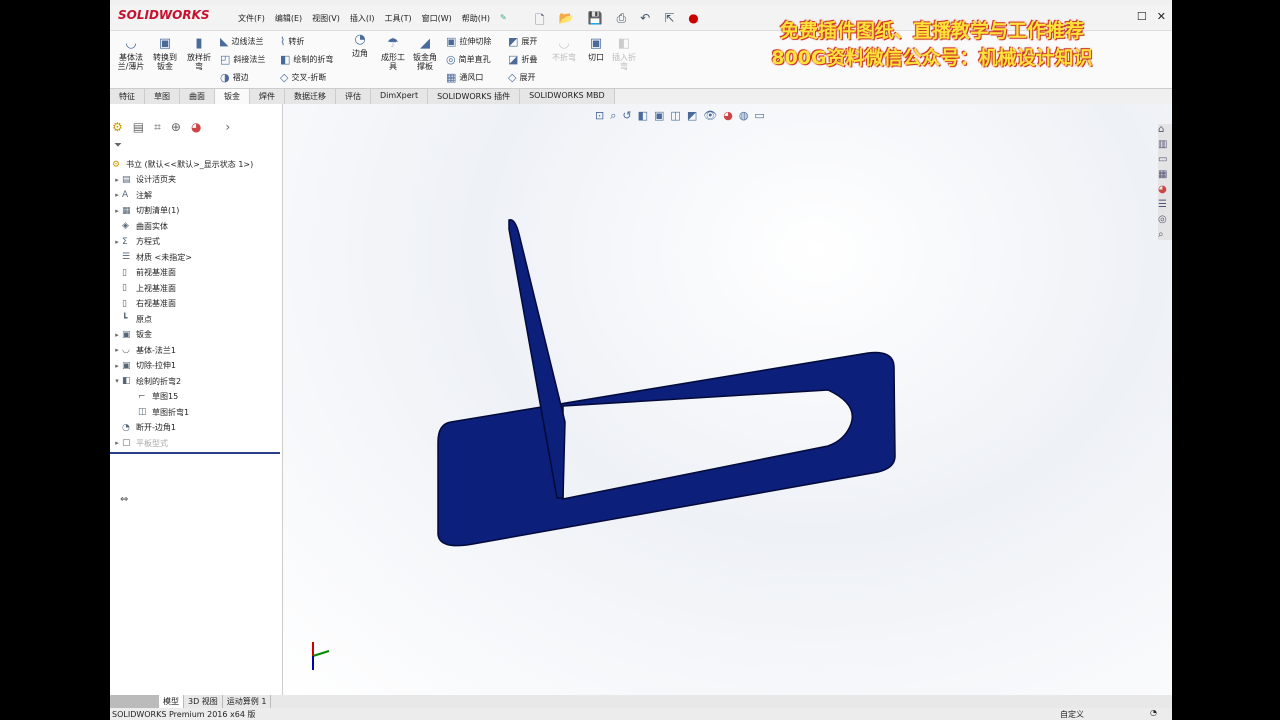  What do you see at coordinates (196, 127) in the screenshot?
I see `display-manager-tab-icon: ◕` at bounding box center [196, 127].